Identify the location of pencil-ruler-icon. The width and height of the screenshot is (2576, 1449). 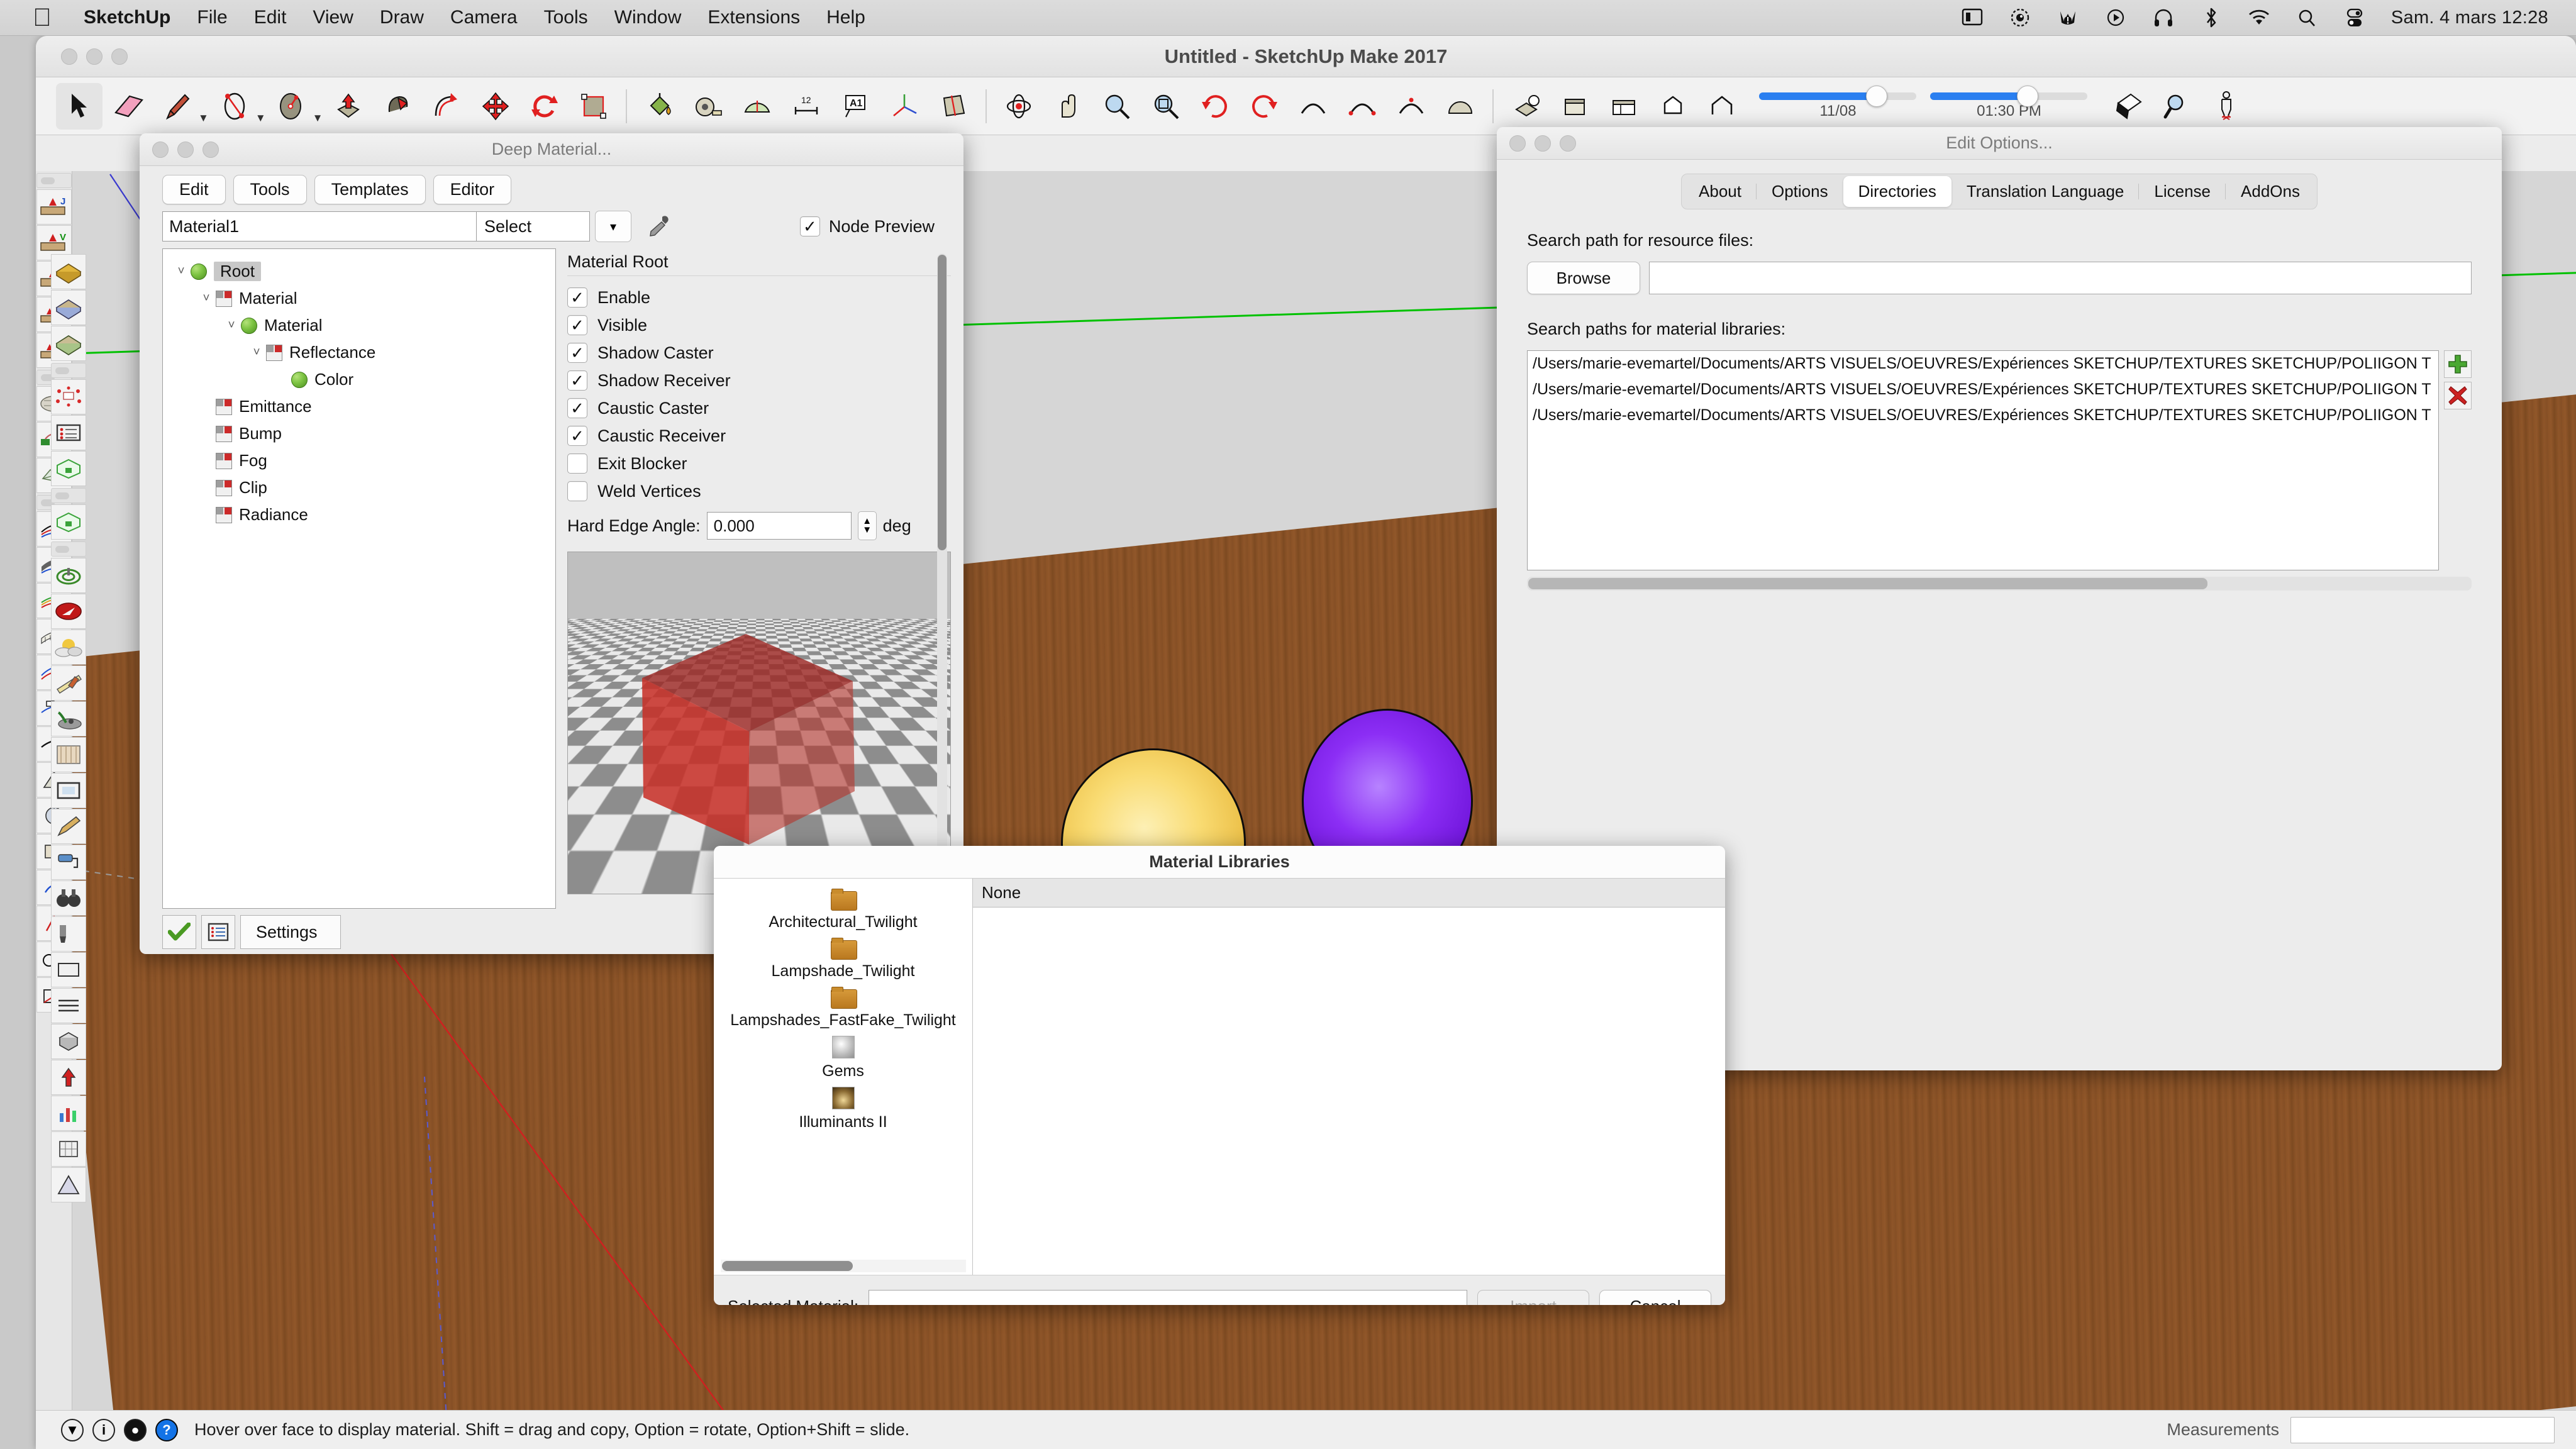
(68, 683).